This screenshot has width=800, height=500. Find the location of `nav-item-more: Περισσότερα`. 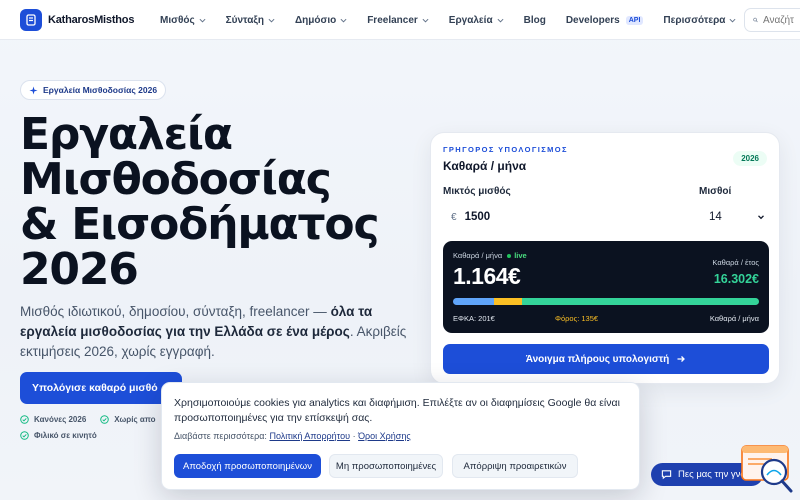

nav-item-more: Περισσότερα is located at coordinates (699, 20).